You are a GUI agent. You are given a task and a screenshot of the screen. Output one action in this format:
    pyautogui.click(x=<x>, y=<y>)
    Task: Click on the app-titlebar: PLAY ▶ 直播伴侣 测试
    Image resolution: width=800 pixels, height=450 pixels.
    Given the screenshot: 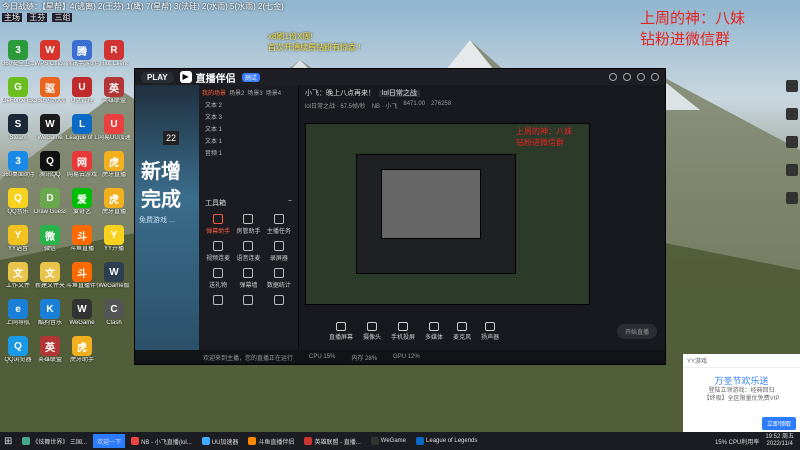 What is the action you would take?
    pyautogui.click(x=400, y=77)
    